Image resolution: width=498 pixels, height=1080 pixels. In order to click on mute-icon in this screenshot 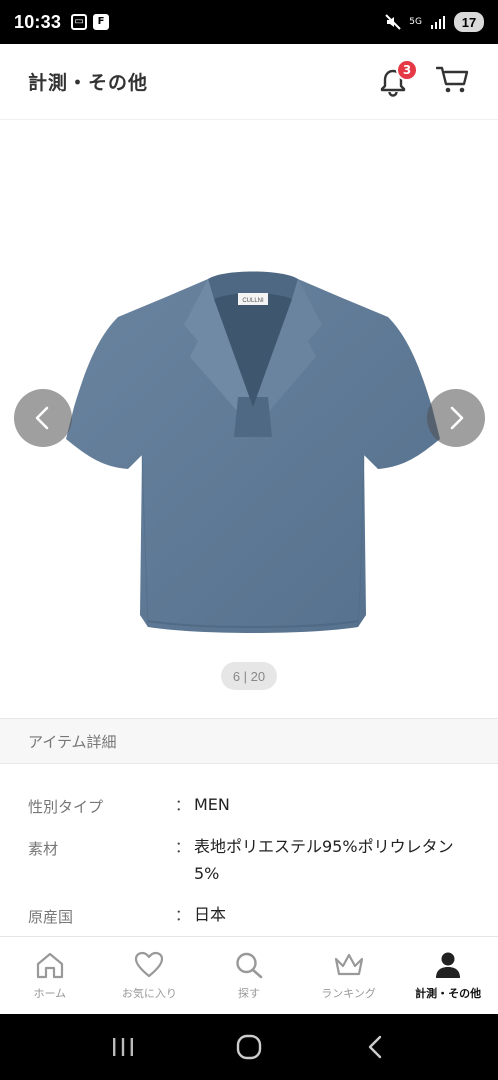, I will do `click(393, 22)`.